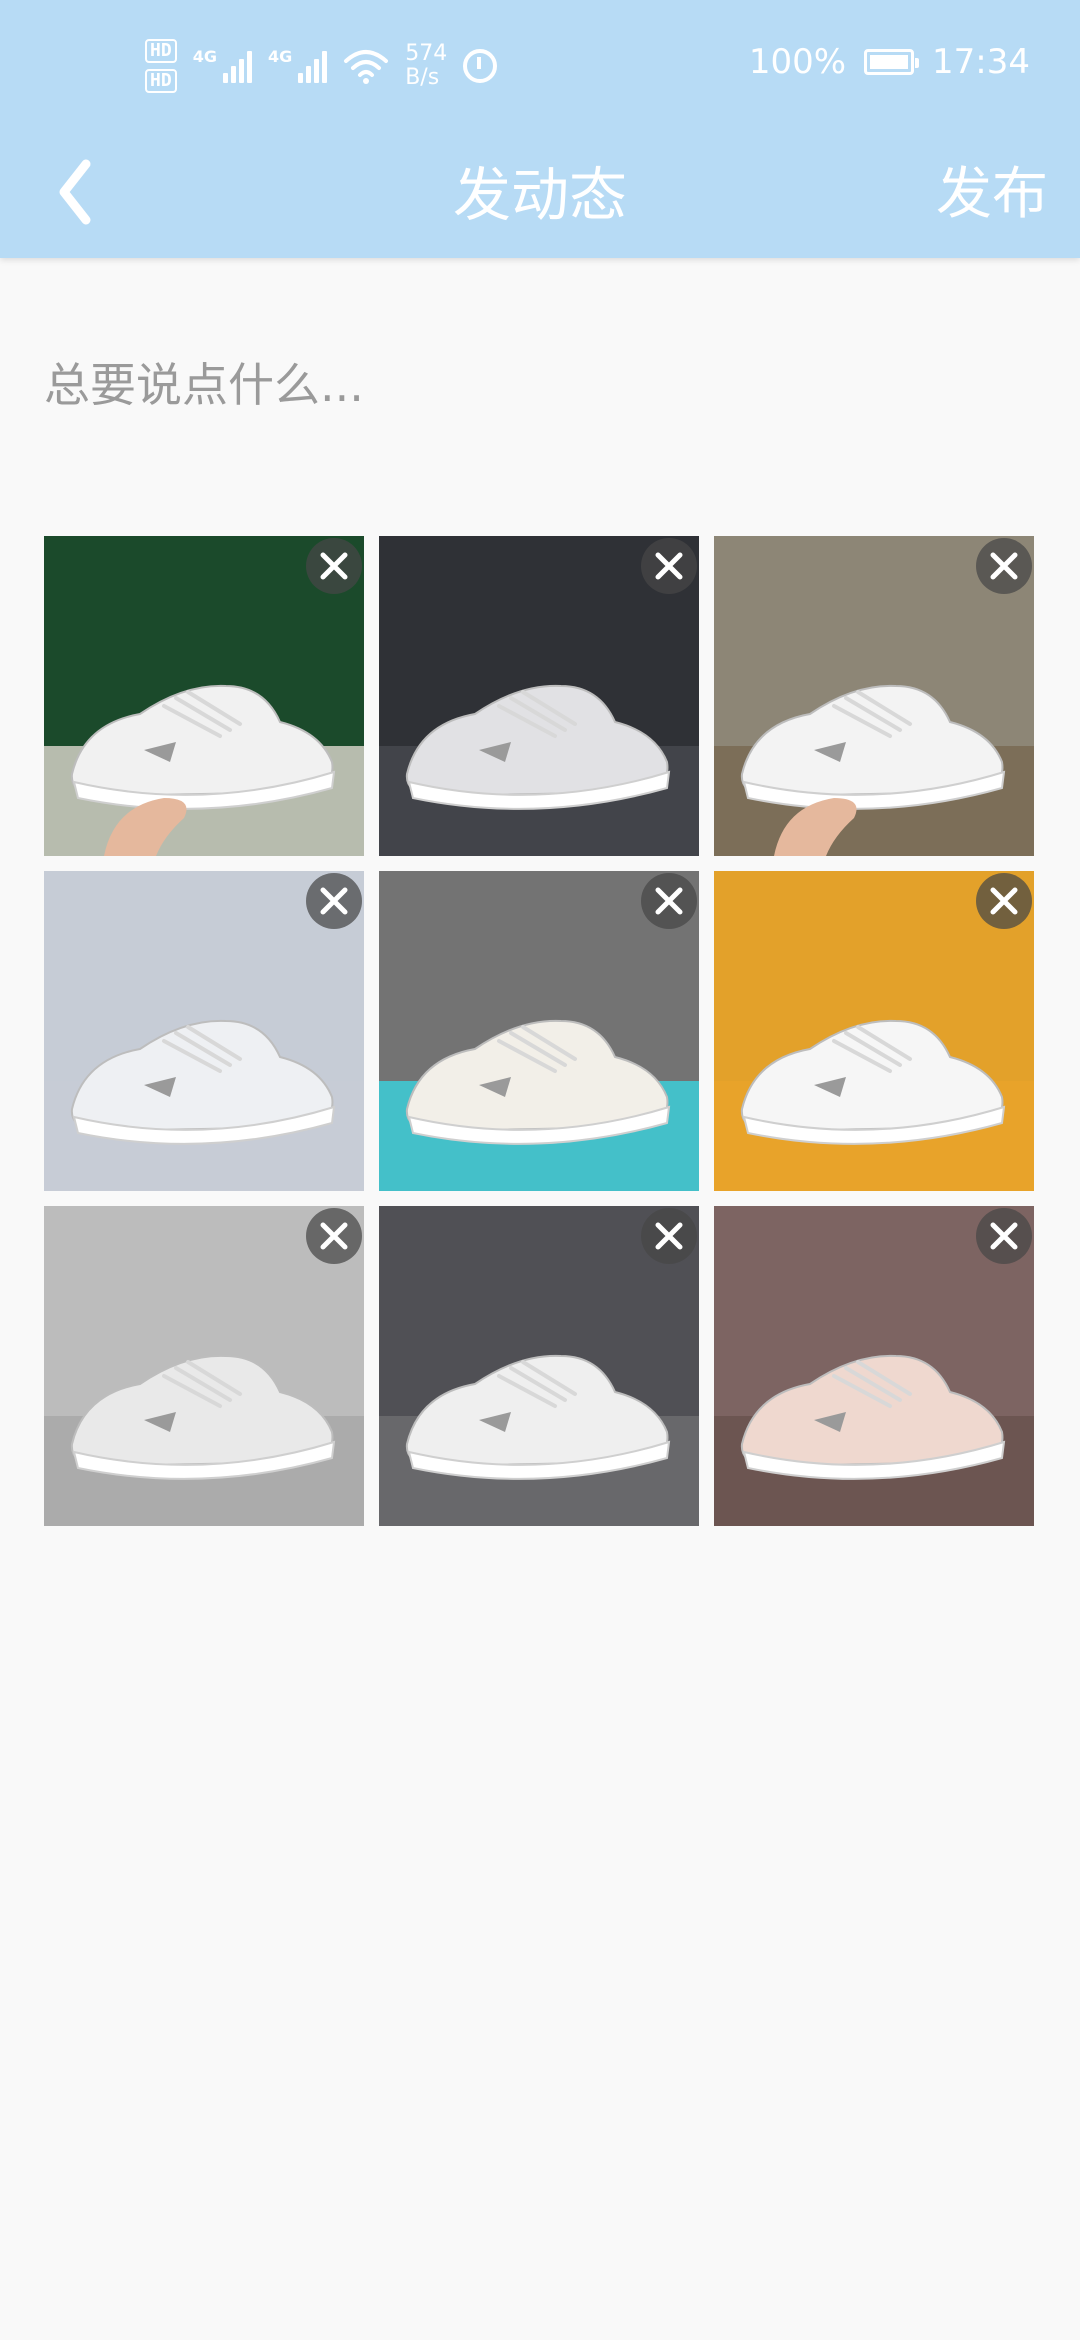 The image size is (1080, 2340). I want to click on signal-icon-sim1: 4G, so click(222, 66).